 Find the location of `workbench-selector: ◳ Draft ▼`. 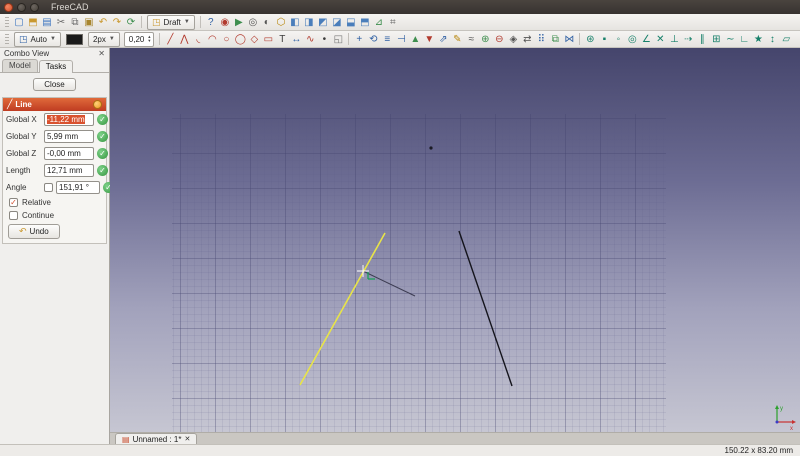

workbench-selector: ◳ Draft ▼ is located at coordinates (171, 22).